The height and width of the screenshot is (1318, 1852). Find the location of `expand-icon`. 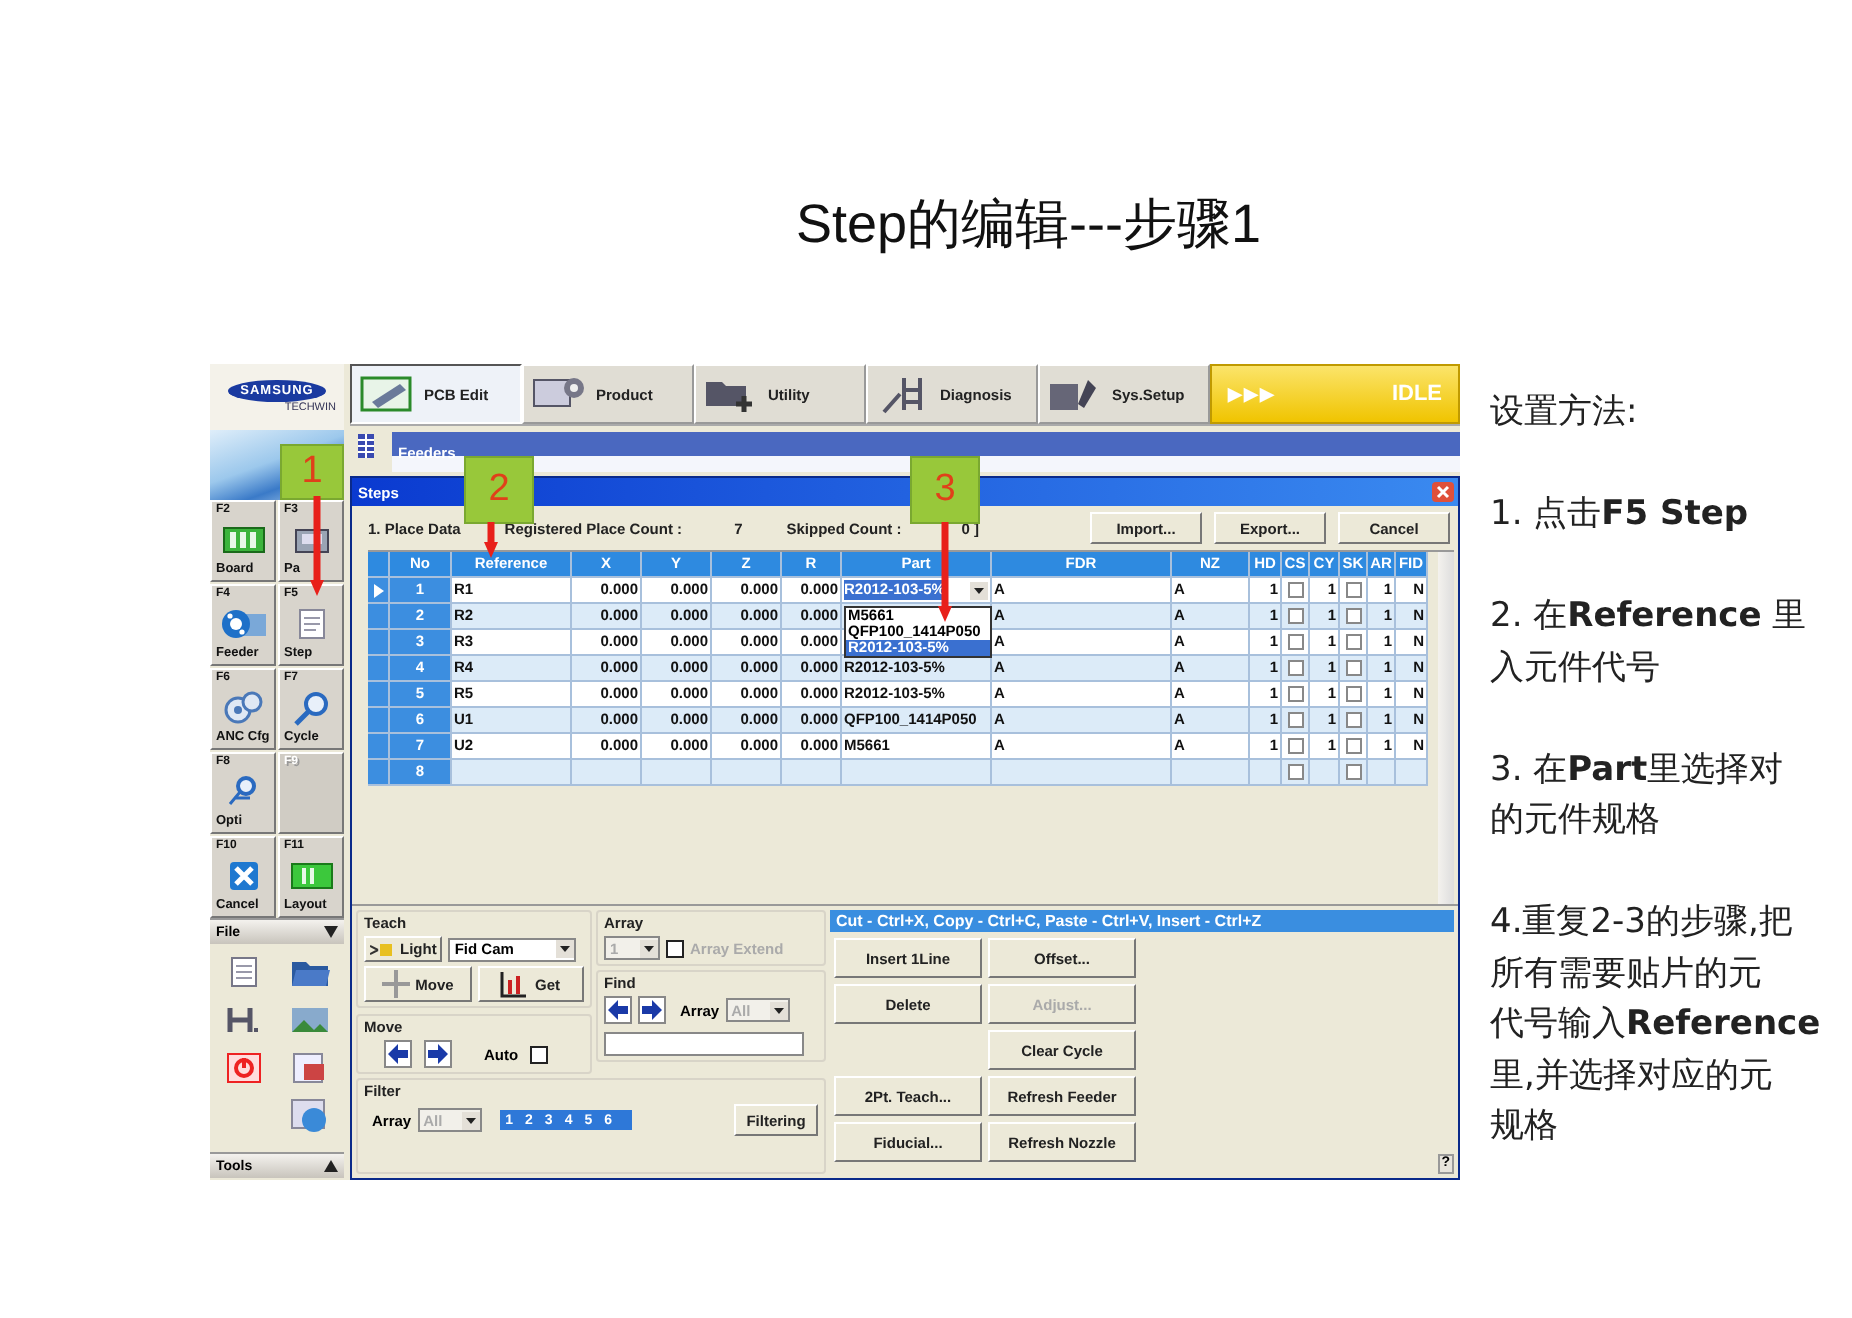

expand-icon is located at coordinates (331, 1166).